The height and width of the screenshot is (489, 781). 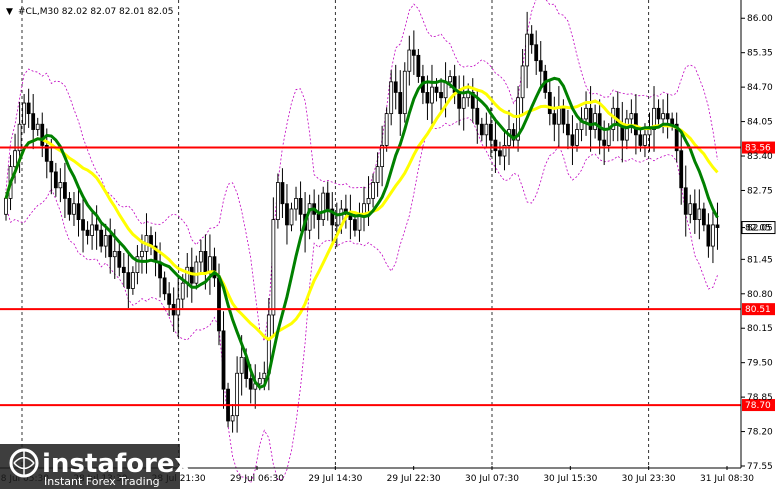 I want to click on time-tick-label: 29 Jul 22:30, so click(x=414, y=479).